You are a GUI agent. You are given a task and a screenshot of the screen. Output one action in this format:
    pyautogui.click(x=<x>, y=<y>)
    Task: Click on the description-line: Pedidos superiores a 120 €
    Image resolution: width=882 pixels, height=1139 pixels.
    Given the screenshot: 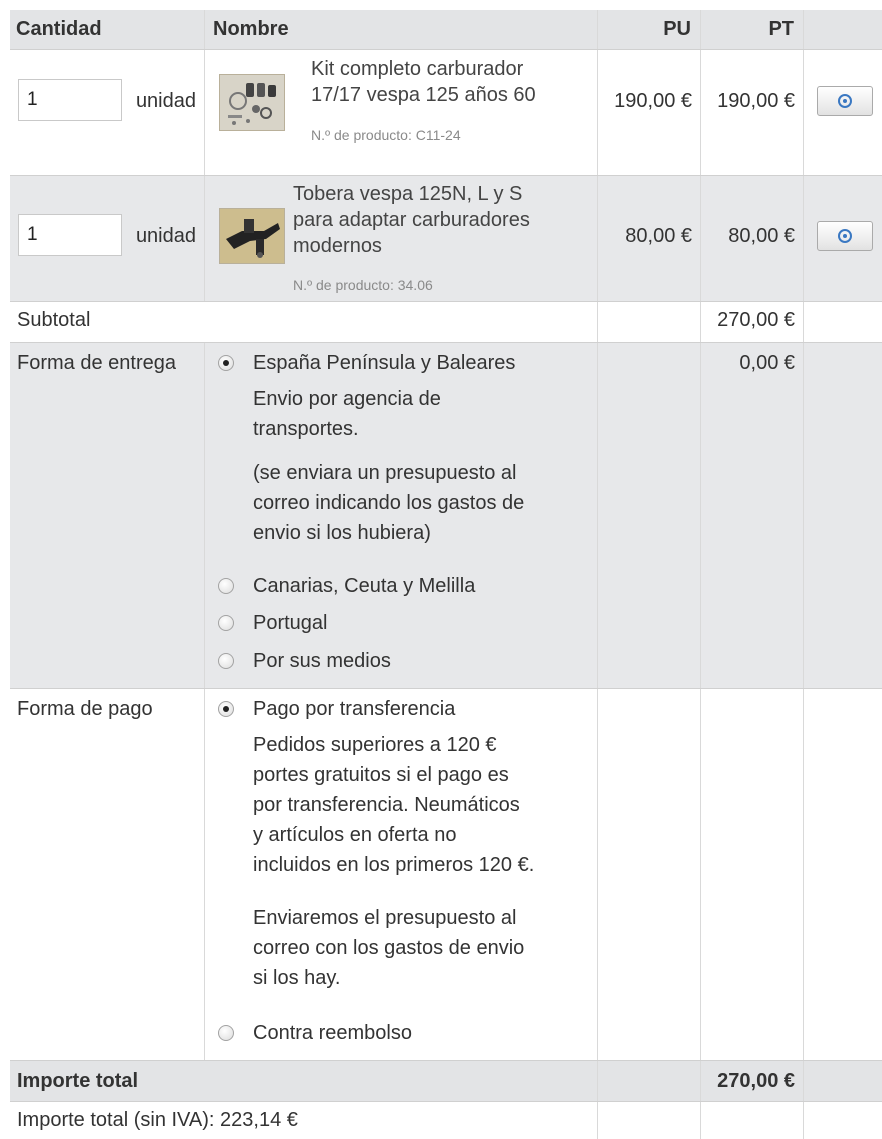 What is the action you would take?
    pyautogui.click(x=375, y=745)
    